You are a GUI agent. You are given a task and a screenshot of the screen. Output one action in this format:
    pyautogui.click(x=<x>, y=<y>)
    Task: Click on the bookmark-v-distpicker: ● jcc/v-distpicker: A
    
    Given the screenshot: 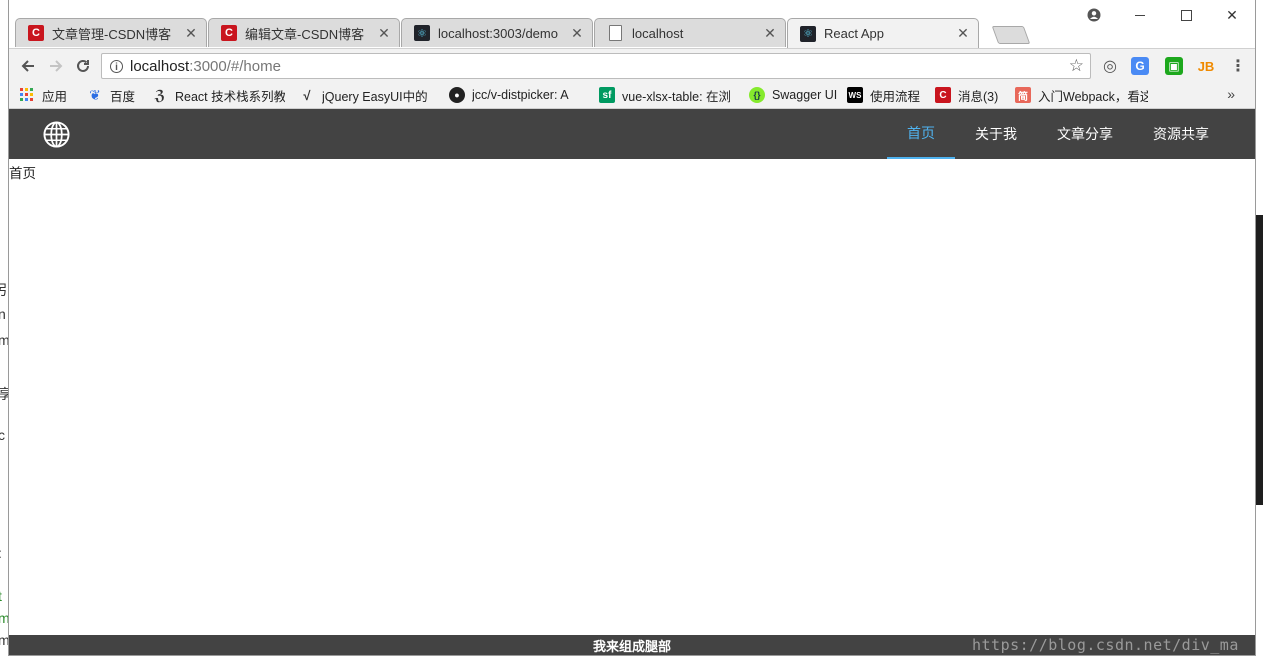 What is the action you would take?
    pyautogui.click(x=519, y=95)
    